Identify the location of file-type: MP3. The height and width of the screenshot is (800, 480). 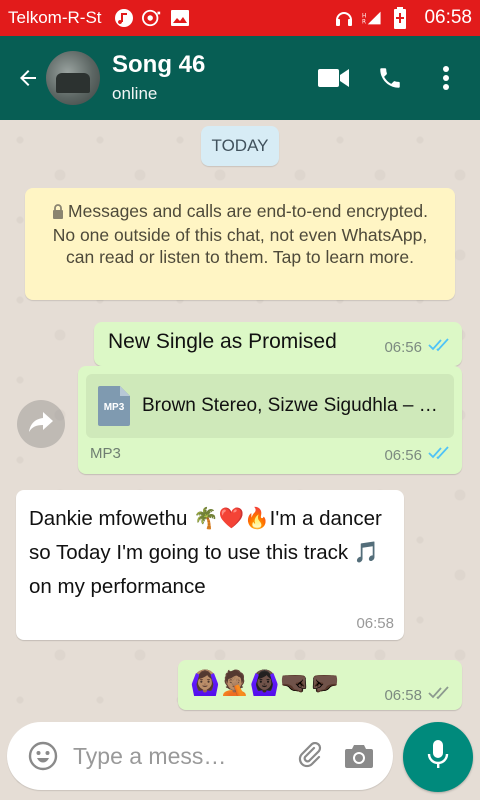
(105, 453).